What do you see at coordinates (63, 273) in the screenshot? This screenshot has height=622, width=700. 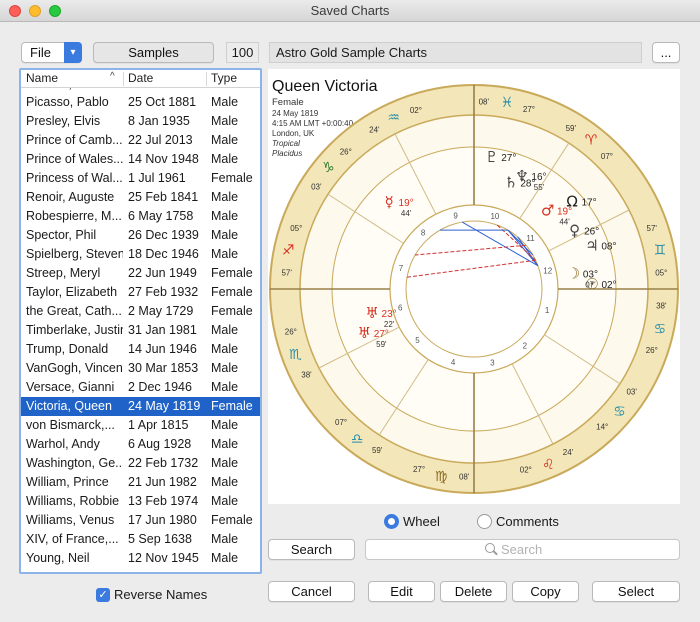 I see `row-name: Streep, Meryl` at bounding box center [63, 273].